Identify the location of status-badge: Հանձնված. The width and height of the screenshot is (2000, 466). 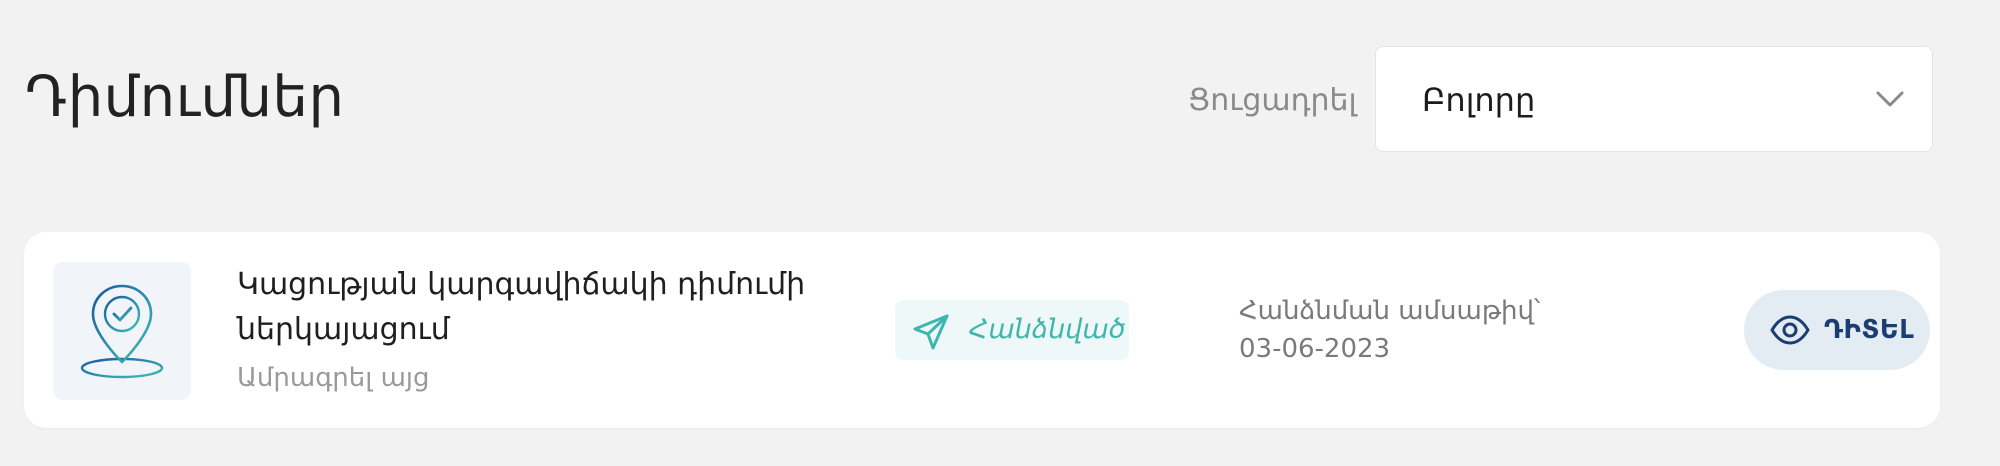
(1012, 330).